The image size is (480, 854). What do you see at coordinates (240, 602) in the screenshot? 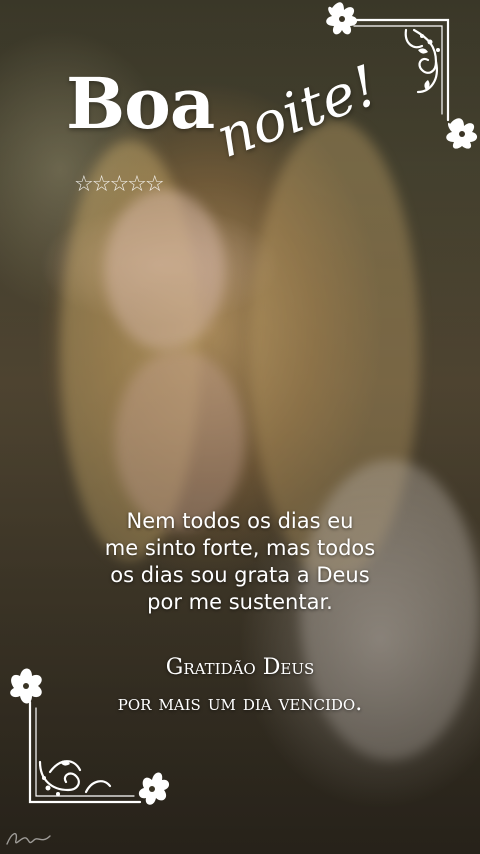
I see `message-line: por me sustentar.` at bounding box center [240, 602].